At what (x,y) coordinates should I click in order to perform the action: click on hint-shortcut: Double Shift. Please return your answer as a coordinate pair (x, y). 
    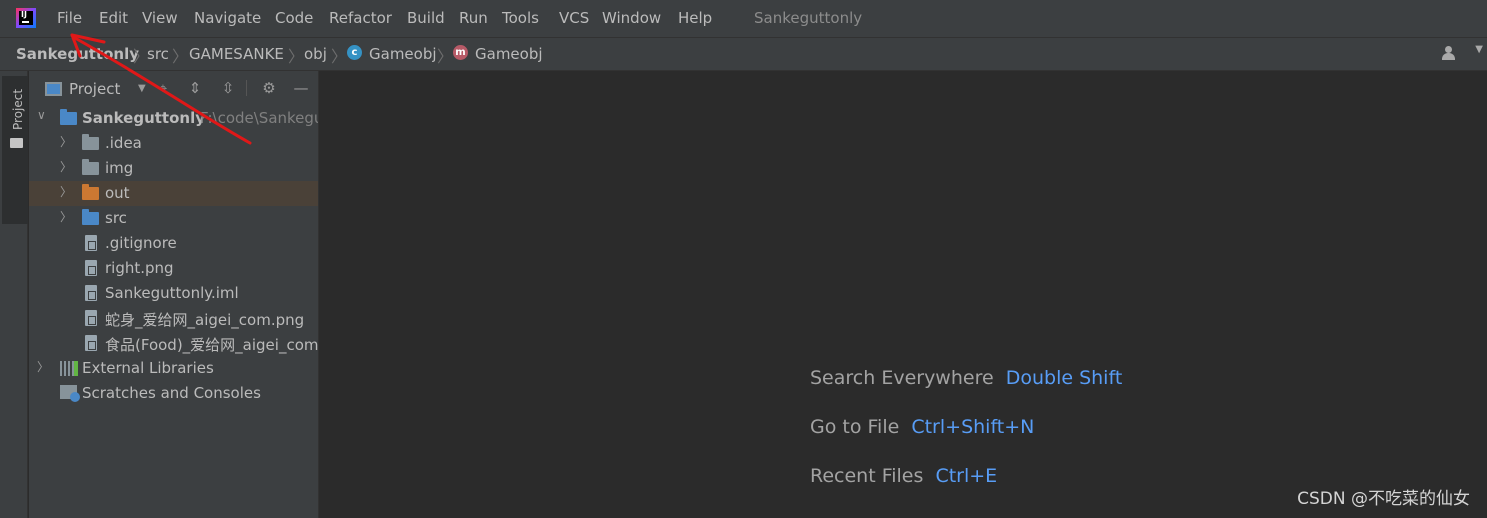
    Looking at the image, I should click on (1064, 378).